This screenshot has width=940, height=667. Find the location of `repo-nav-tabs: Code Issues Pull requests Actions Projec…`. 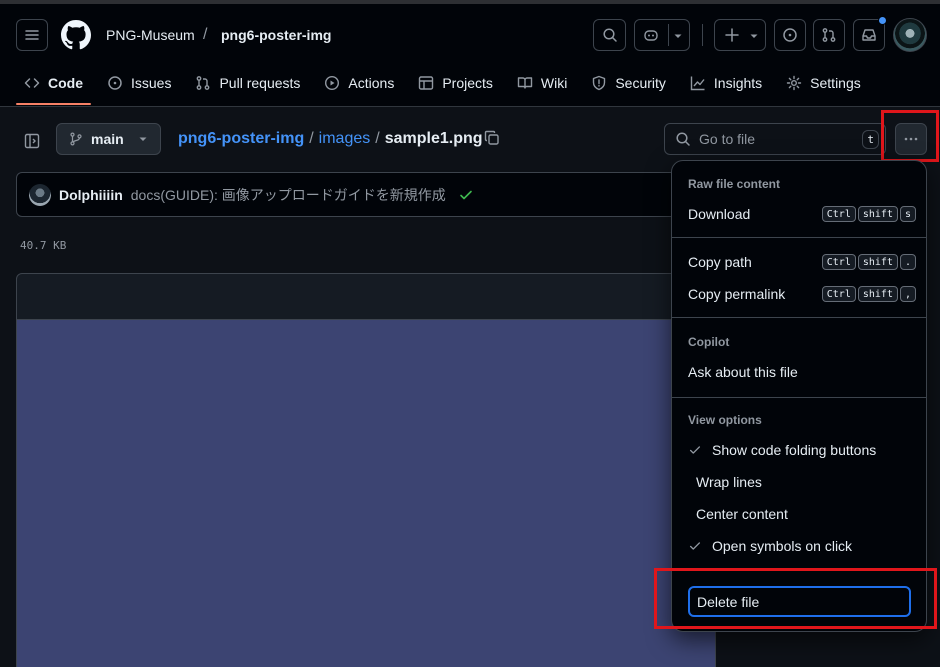

repo-nav-tabs: Code Issues Pull requests Actions Projec… is located at coordinates (446, 86).